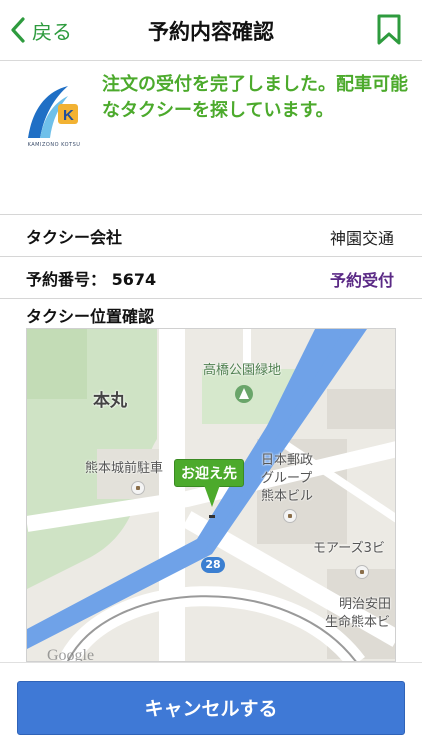 Image resolution: width=422 pixels, height=751 pixels. What do you see at coordinates (110, 401) in the screenshot?
I see `map-label-honmaru: 本丸` at bounding box center [110, 401].